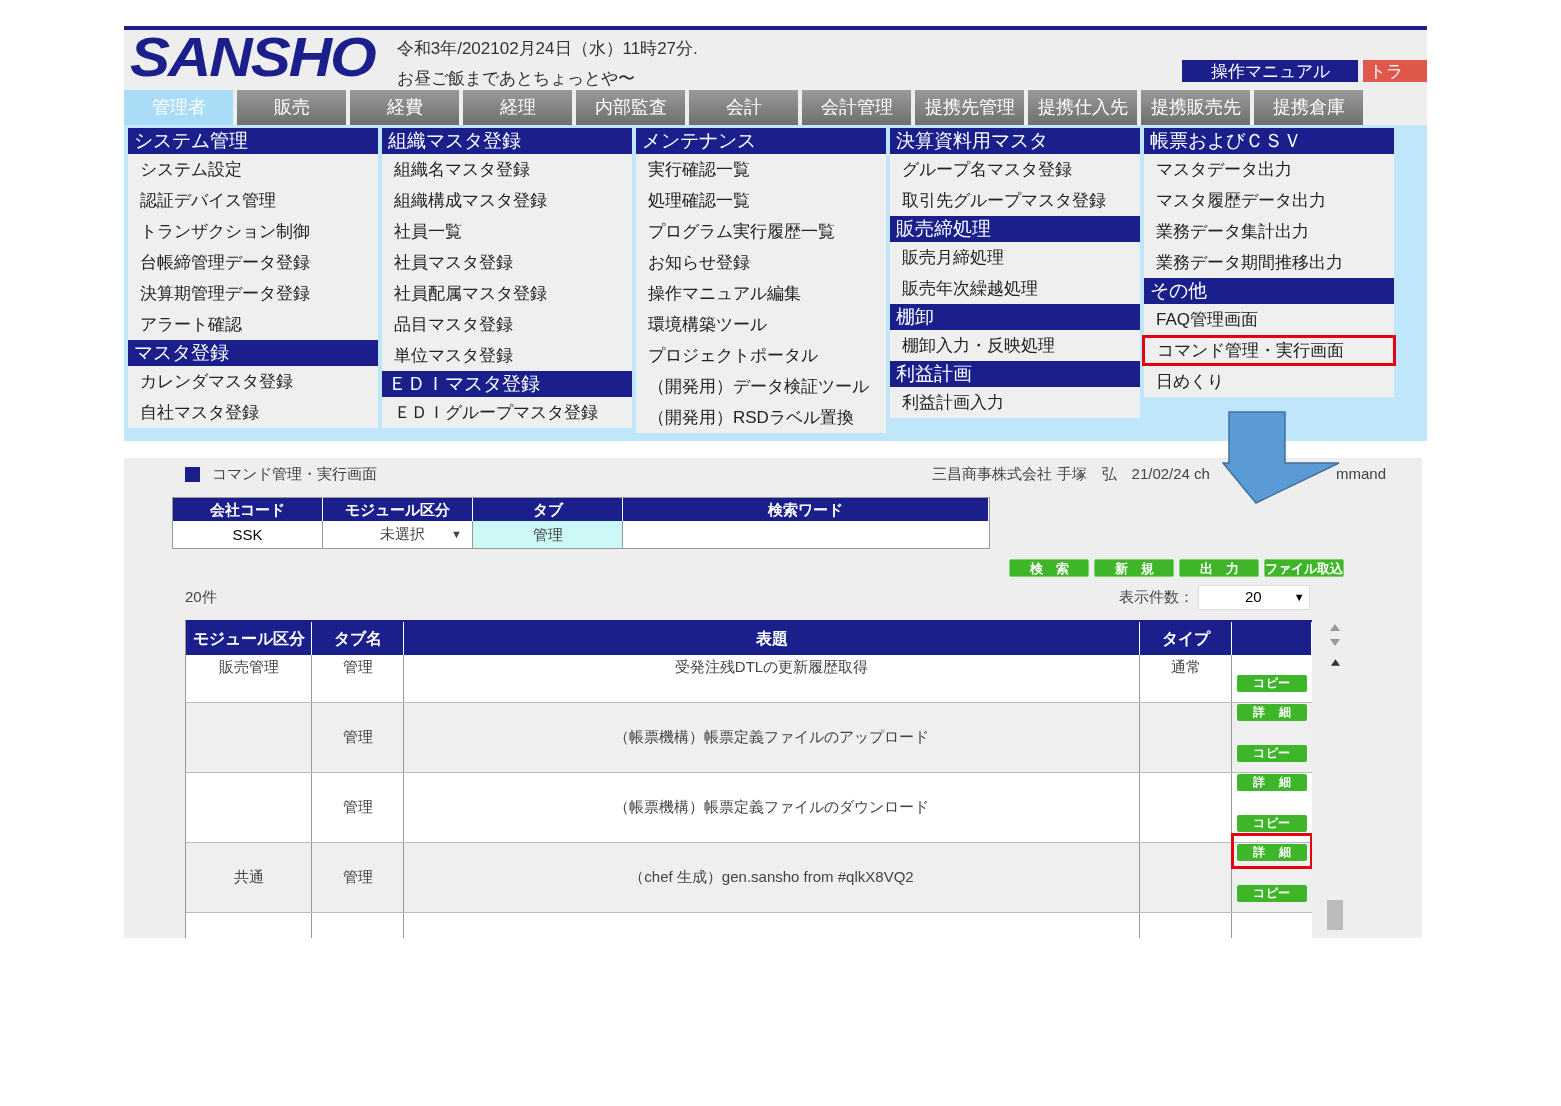 This screenshot has width=1561, height=1106. I want to click on greeting-text: お昼ご飯まであとちょっとや〜, so click(516, 78).